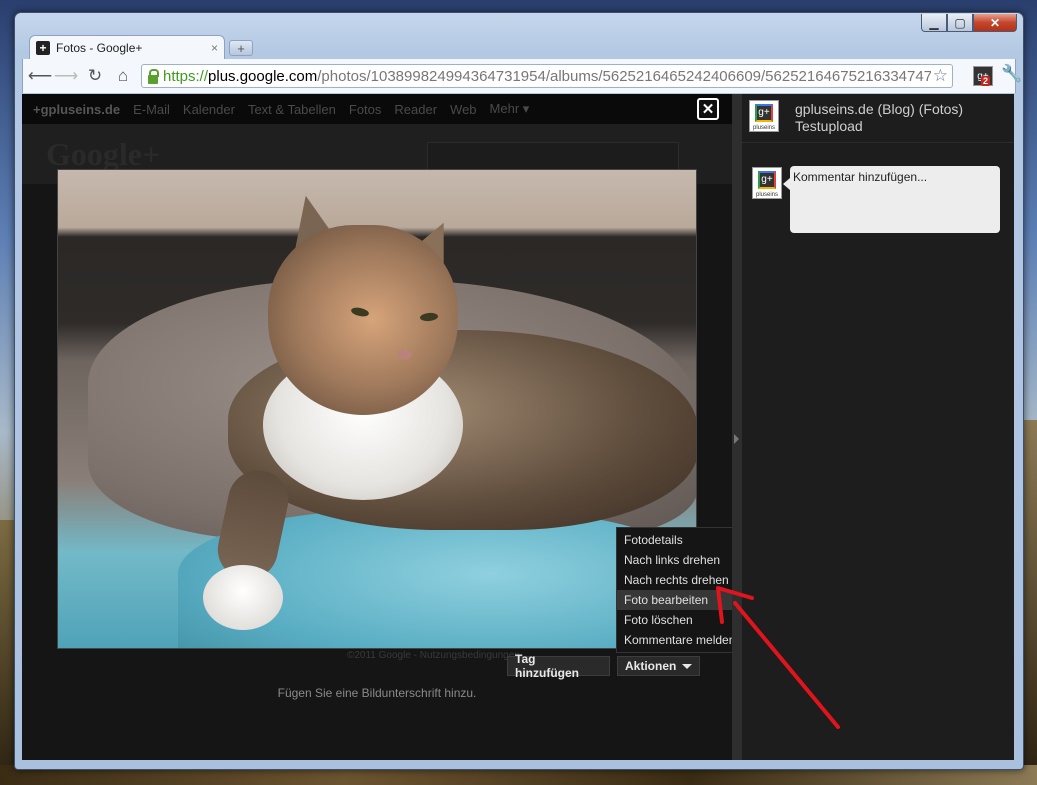  I want to click on caption-placeholder: Fügen Sie eine Bildunterschrift hinzu., so click(377, 693).